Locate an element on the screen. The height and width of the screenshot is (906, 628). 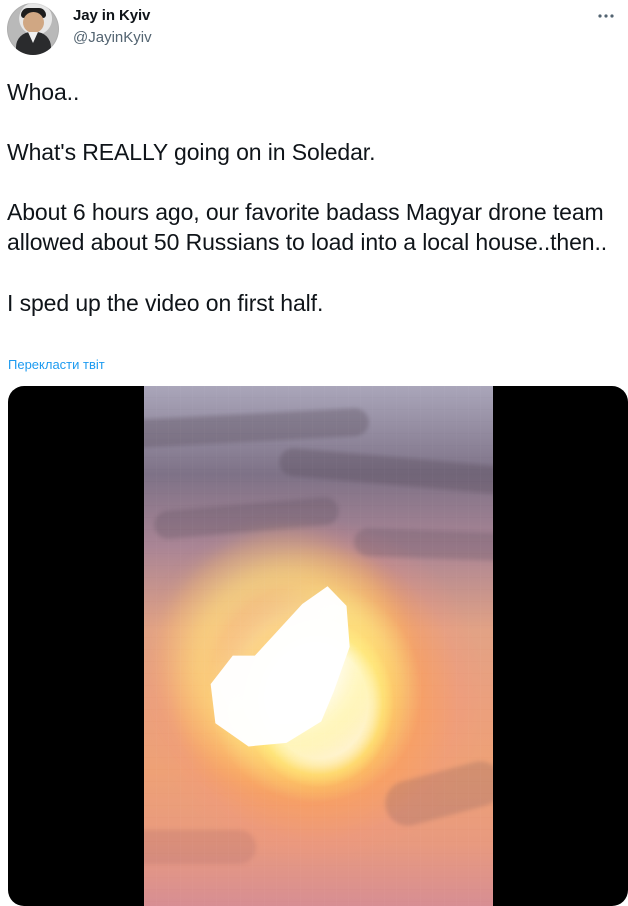
user-avatar is located at coordinates (33, 29).